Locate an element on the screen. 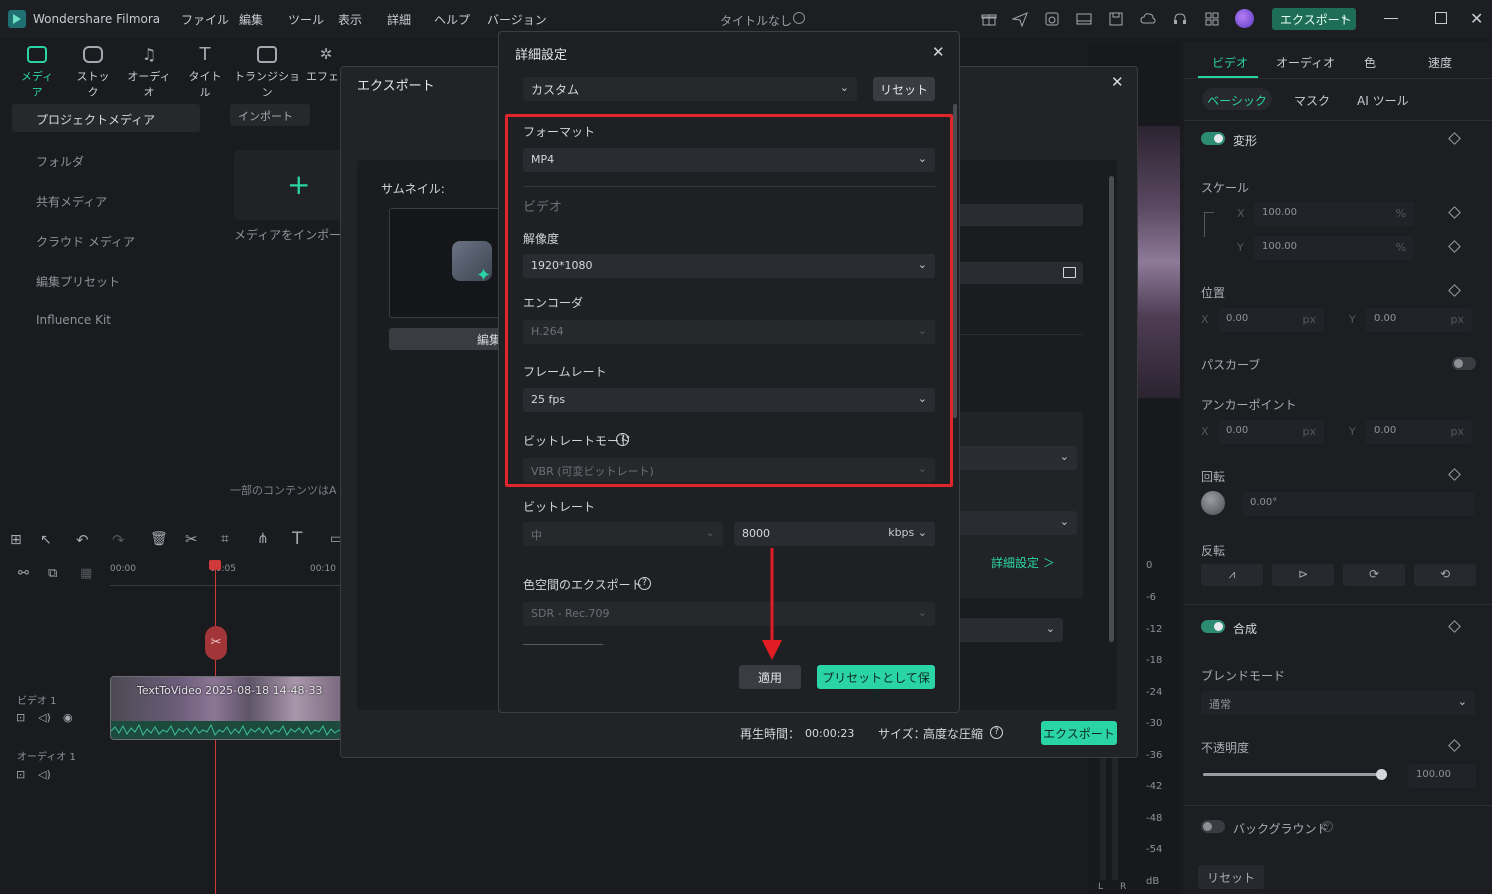  close-window-icon: ✕ is located at coordinates (1476, 18).